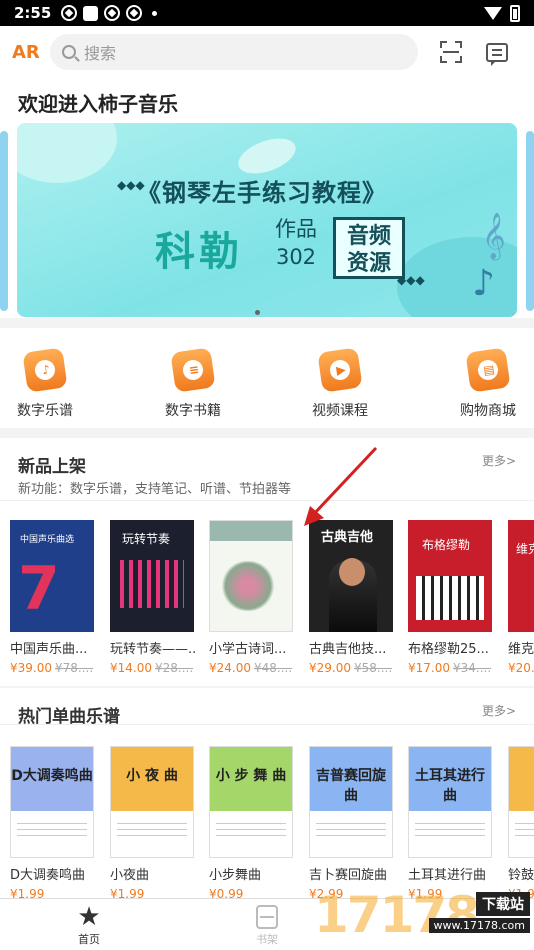 The image size is (534, 950). What do you see at coordinates (450, 786) in the screenshot?
I see `cover-title: 土耳其进行曲` at bounding box center [450, 786].